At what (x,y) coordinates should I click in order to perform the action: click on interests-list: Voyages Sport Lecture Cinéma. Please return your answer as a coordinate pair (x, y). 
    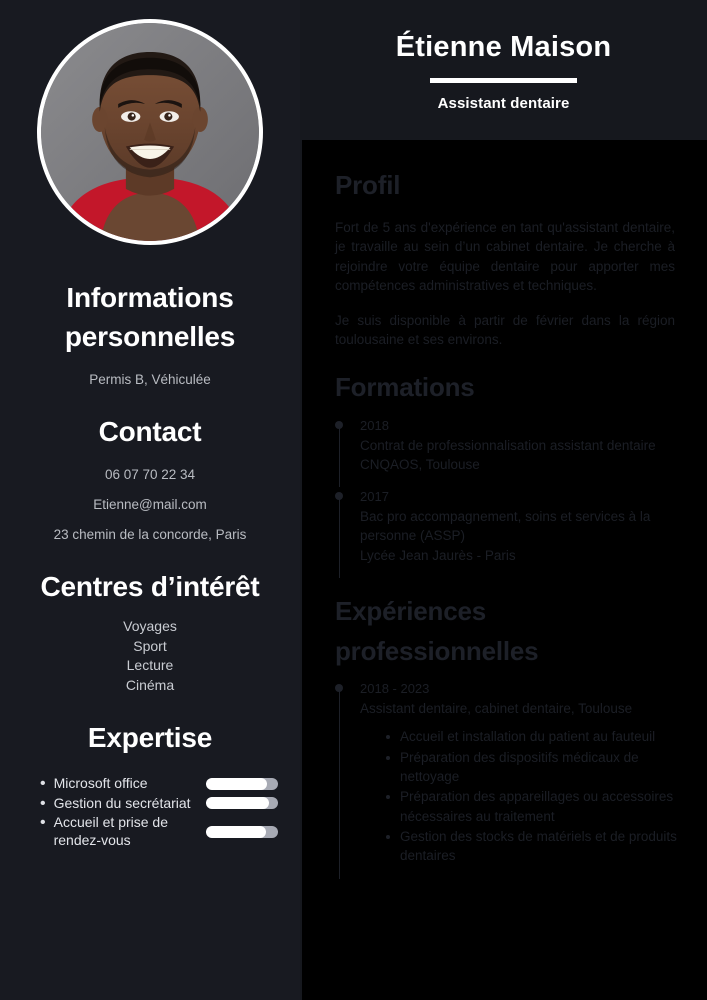
    Looking at the image, I should click on (150, 656).